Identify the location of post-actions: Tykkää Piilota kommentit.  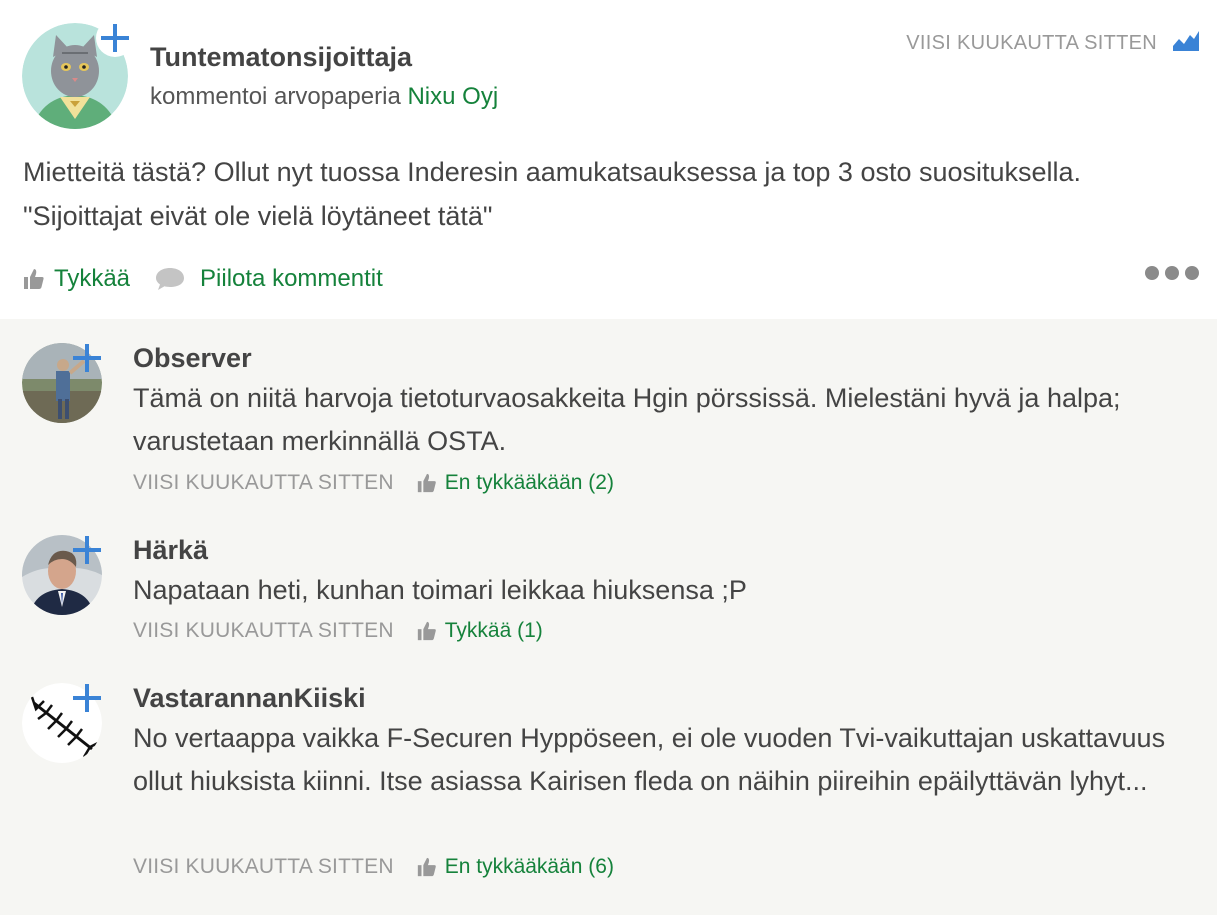
(202, 279).